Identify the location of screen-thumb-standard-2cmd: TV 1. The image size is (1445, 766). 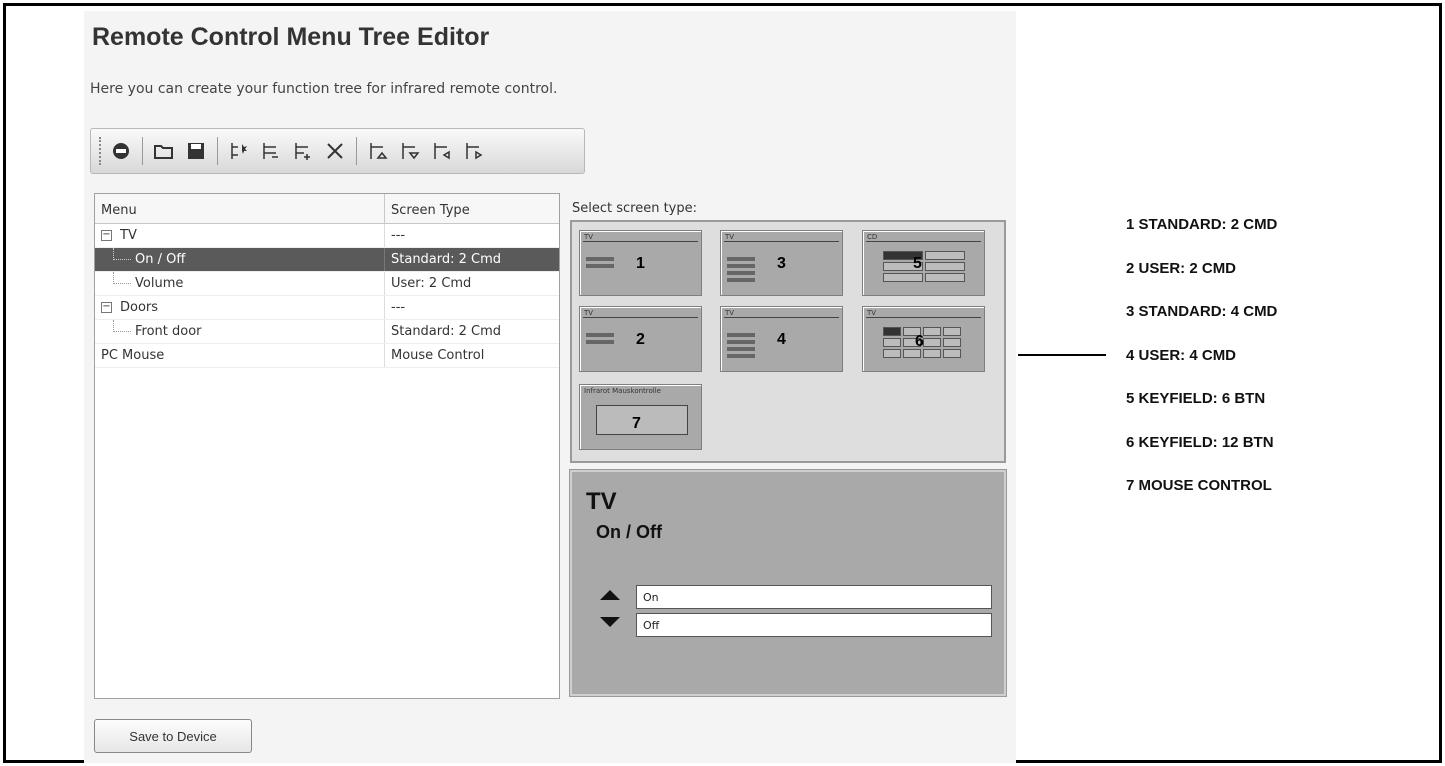
(640, 263).